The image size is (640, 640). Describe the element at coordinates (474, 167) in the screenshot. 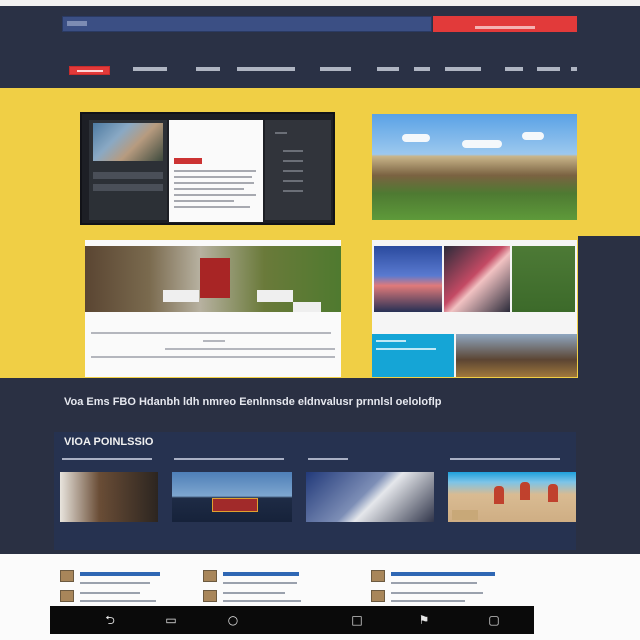

I see `feature-card-landscape` at that location.